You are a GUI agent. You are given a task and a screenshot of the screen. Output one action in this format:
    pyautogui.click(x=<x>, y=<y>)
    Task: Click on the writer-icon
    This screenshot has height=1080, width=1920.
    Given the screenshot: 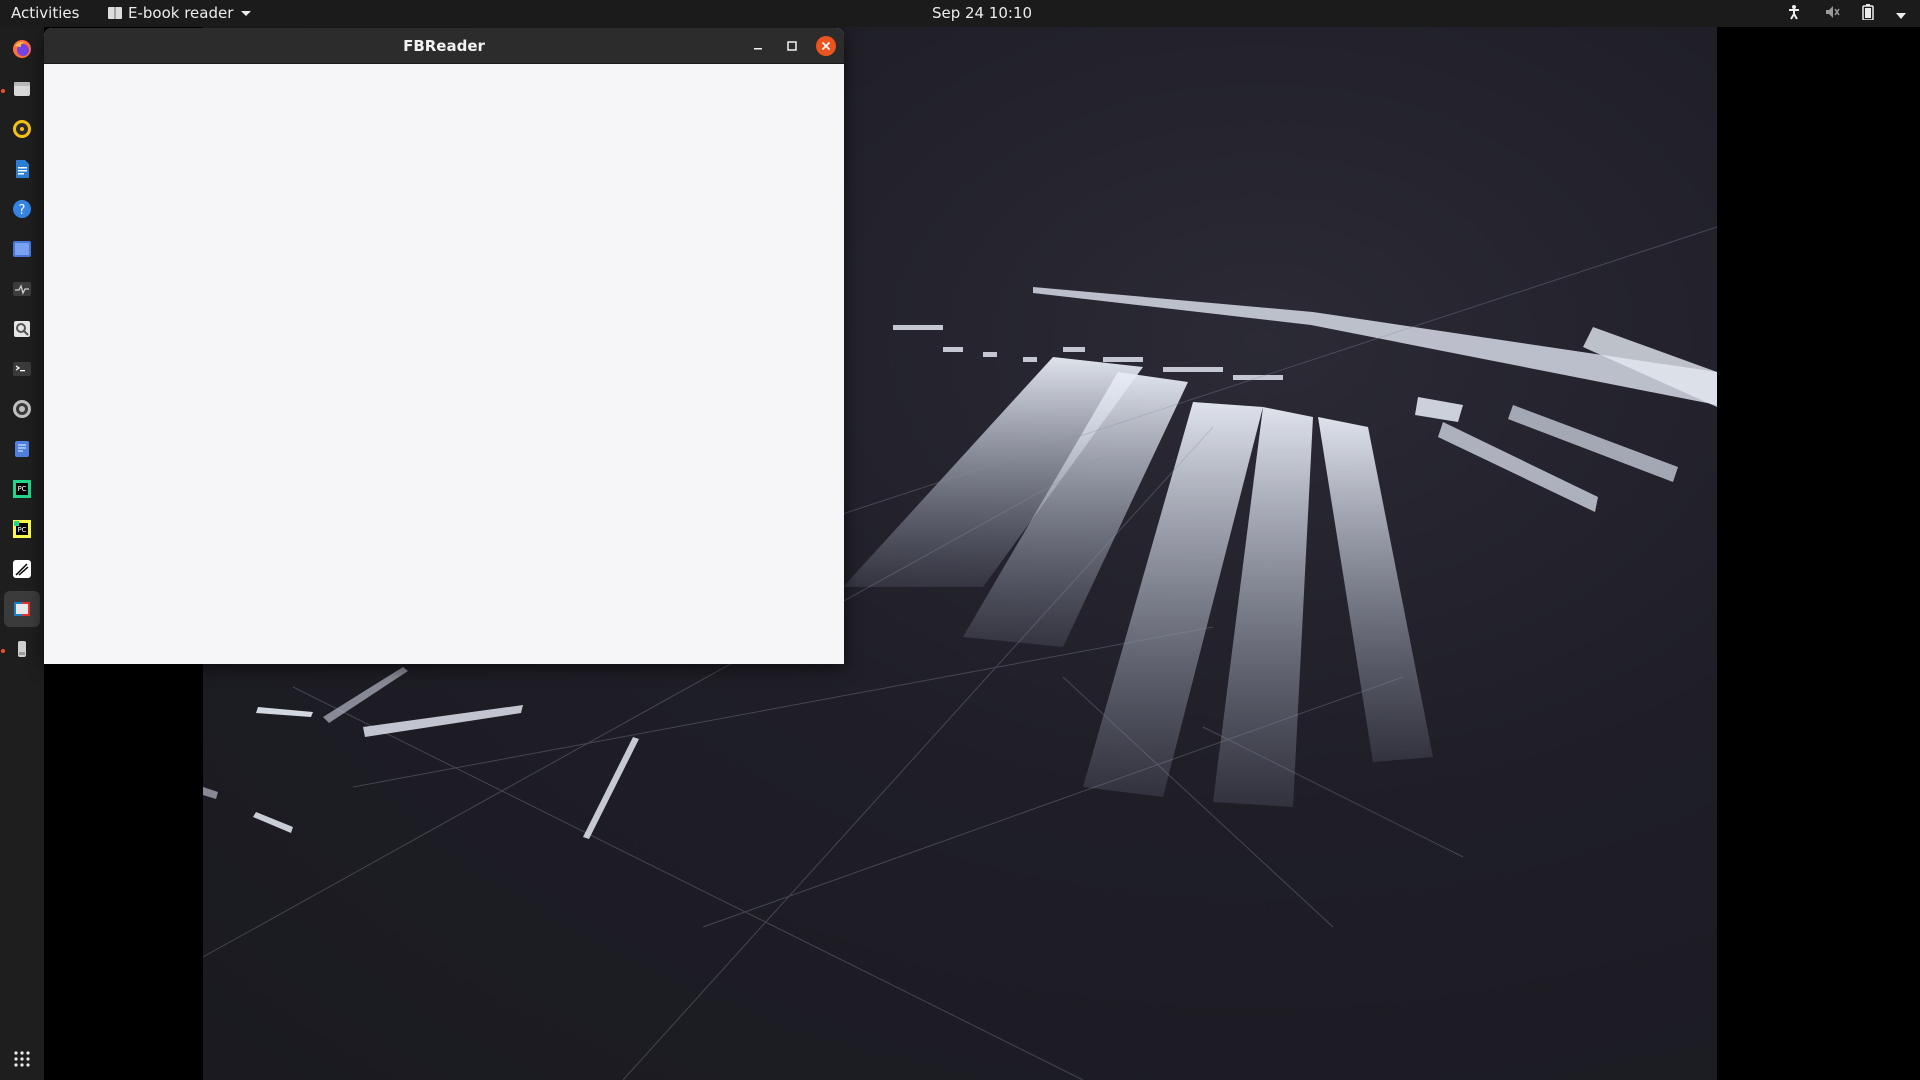 What is the action you would take?
    pyautogui.click(x=22, y=169)
    